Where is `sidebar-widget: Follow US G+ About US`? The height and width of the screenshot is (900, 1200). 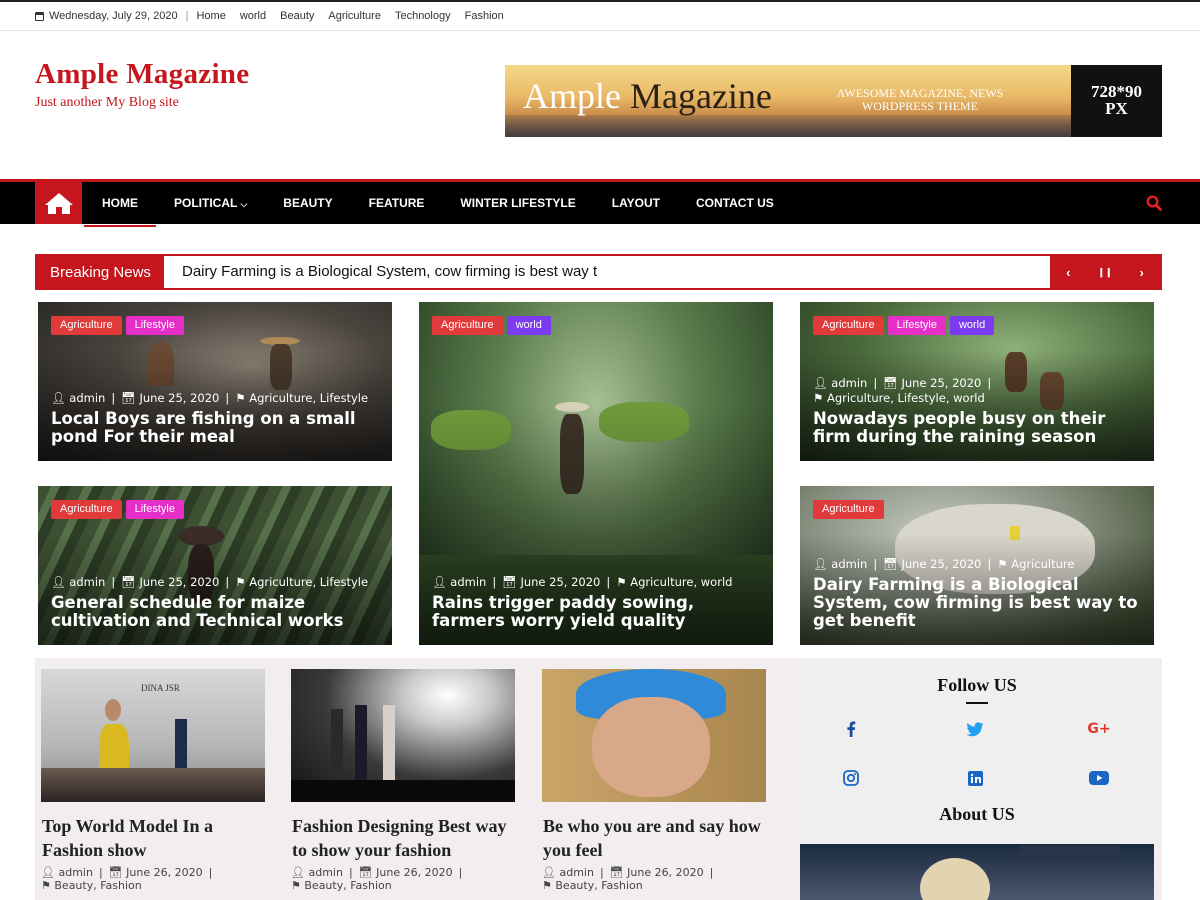 sidebar-widget: Follow US G+ About US is located at coordinates (977, 779).